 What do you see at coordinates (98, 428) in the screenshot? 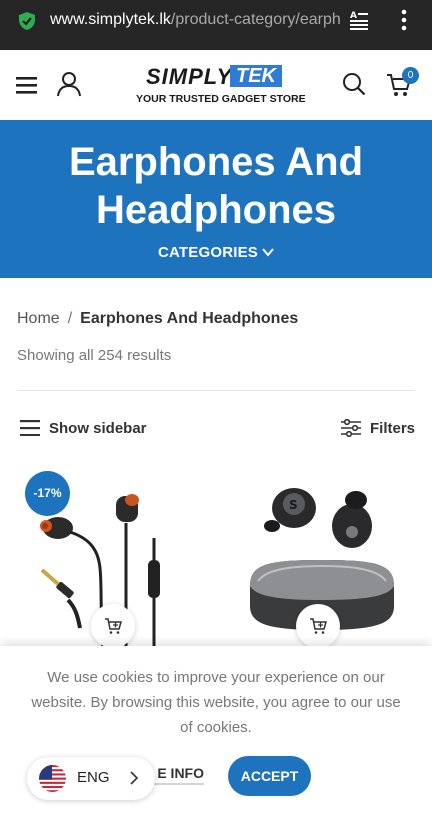
I see `show-sidebar-label: Show sidebar` at bounding box center [98, 428].